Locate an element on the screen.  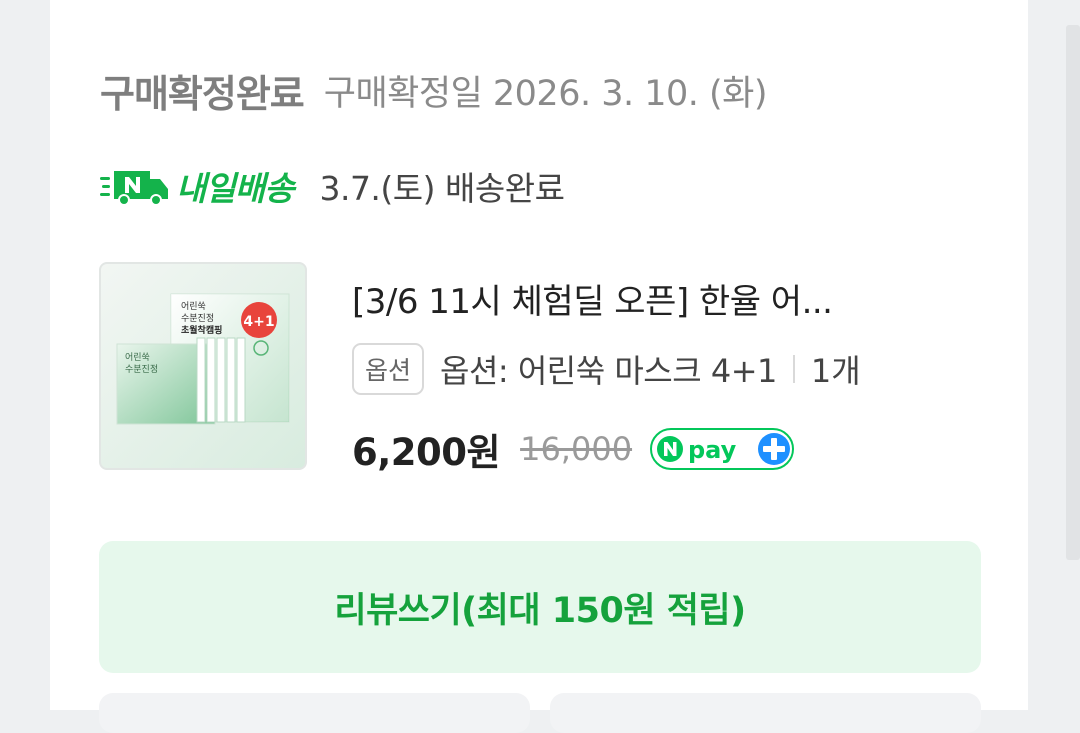
thumb-promo-badge: 4+1 is located at coordinates (258, 322).